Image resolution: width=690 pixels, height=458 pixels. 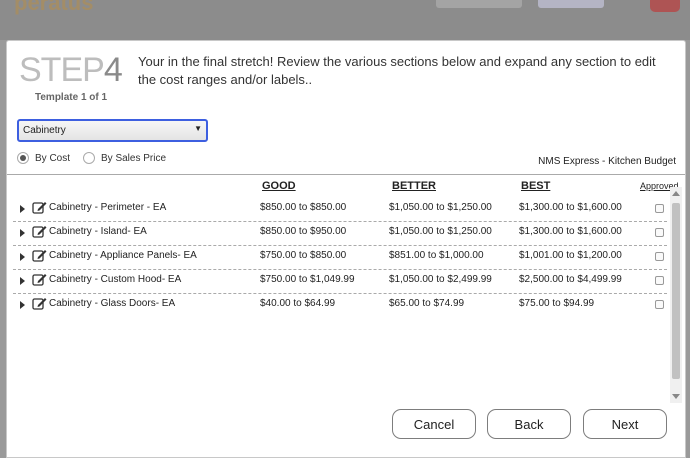 What do you see at coordinates (23, 158) in the screenshot?
I see `radio-checked-icon` at bounding box center [23, 158].